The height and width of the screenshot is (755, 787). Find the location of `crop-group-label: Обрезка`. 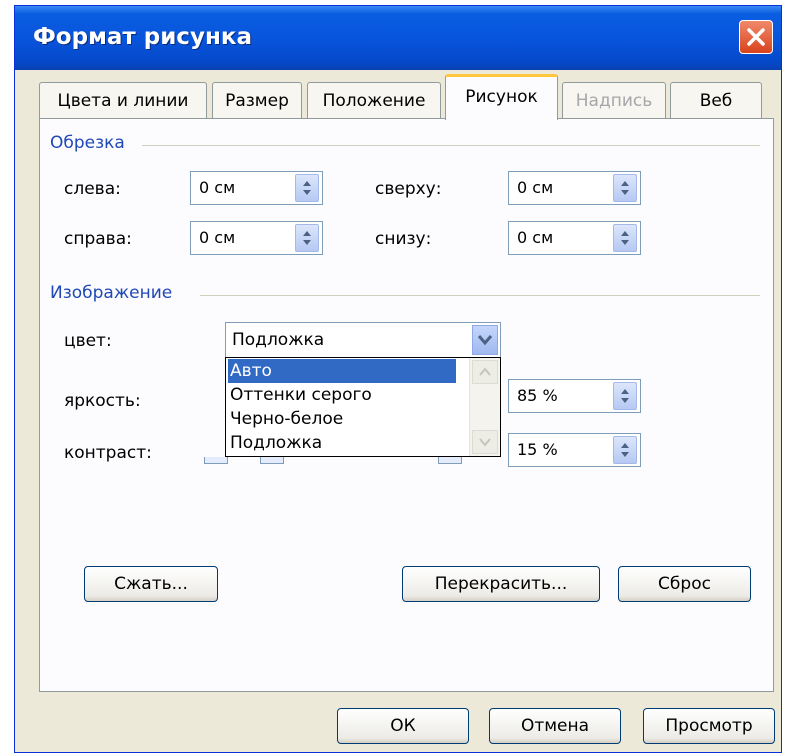

crop-group-label: Обрезка is located at coordinates (87, 143).